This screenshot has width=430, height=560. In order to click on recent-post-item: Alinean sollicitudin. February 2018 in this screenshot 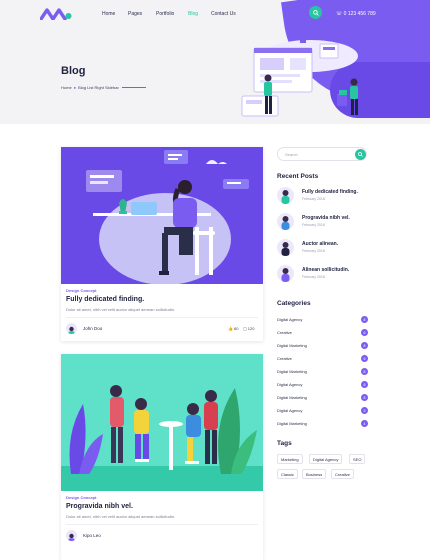, I will do `click(327, 274)`.